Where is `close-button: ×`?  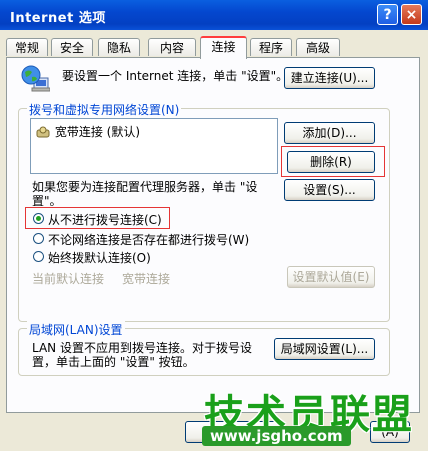
close-button: × is located at coordinates (411, 14).